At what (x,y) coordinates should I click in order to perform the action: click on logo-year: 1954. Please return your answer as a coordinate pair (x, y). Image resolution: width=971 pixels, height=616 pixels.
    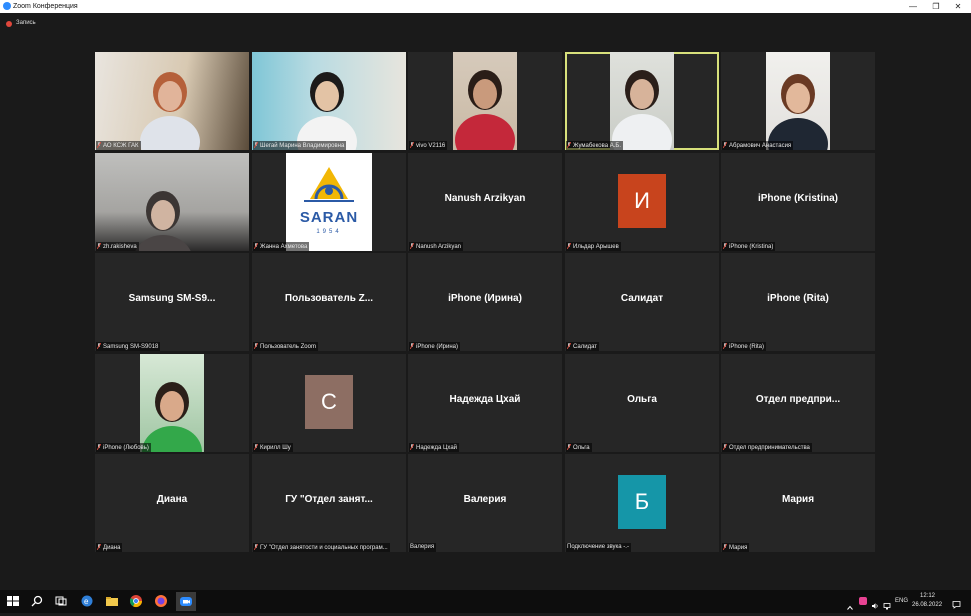
    Looking at the image, I should click on (329, 232).